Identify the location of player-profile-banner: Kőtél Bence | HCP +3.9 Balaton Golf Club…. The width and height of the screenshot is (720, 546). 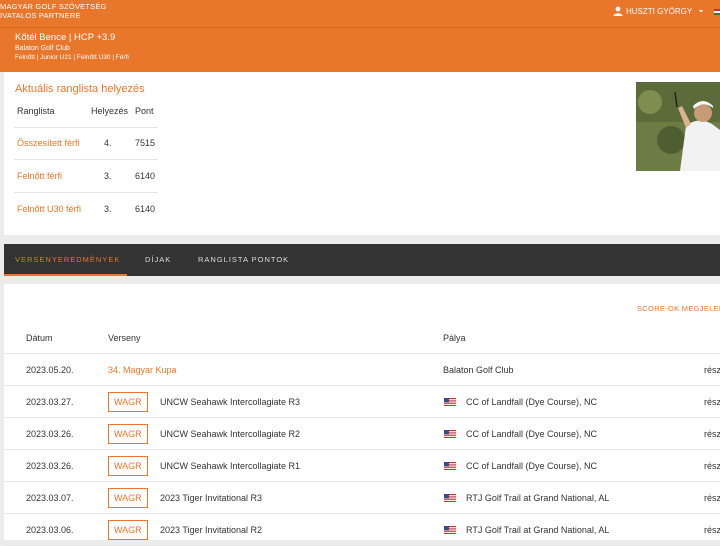
(360, 50).